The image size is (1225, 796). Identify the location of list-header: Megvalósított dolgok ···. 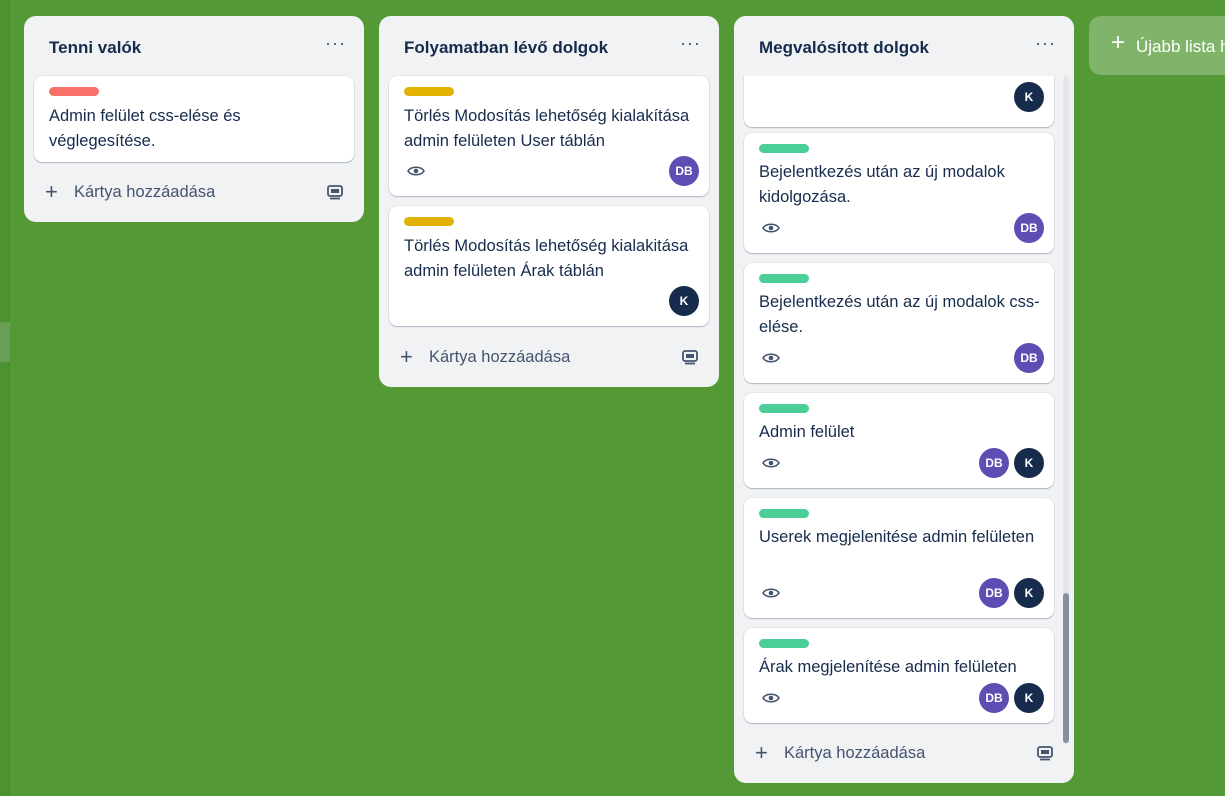
(904, 46).